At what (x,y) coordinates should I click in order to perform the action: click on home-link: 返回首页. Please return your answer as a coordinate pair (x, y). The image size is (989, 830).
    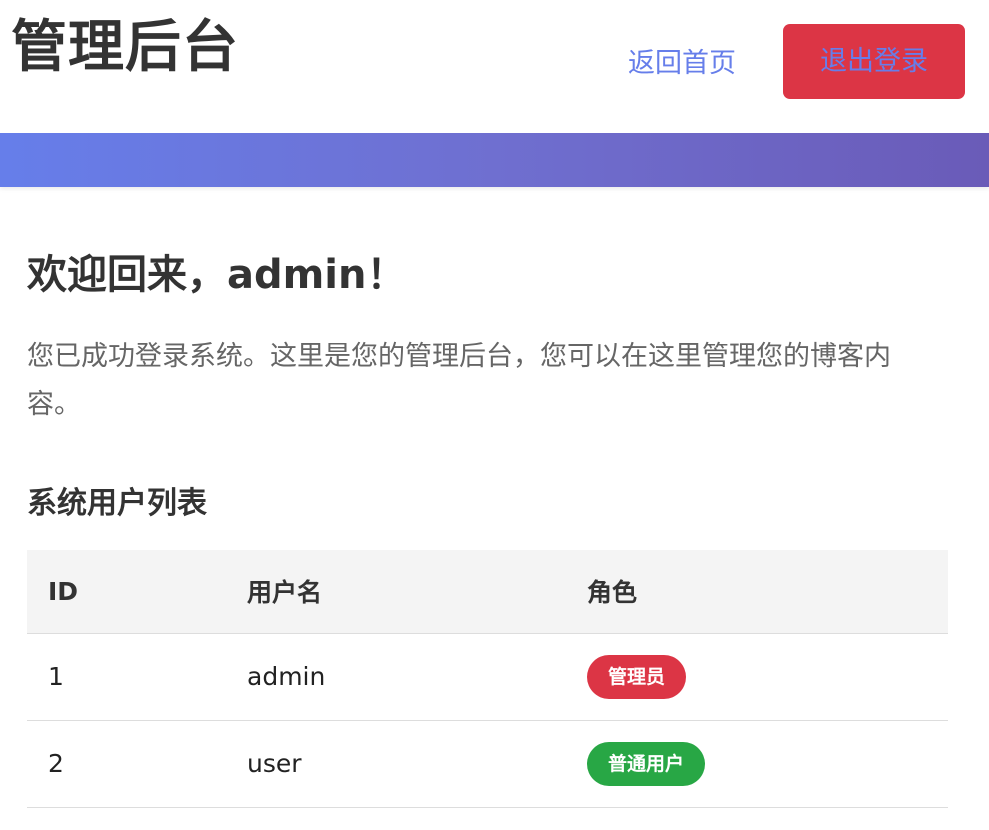
    Looking at the image, I should click on (682, 64).